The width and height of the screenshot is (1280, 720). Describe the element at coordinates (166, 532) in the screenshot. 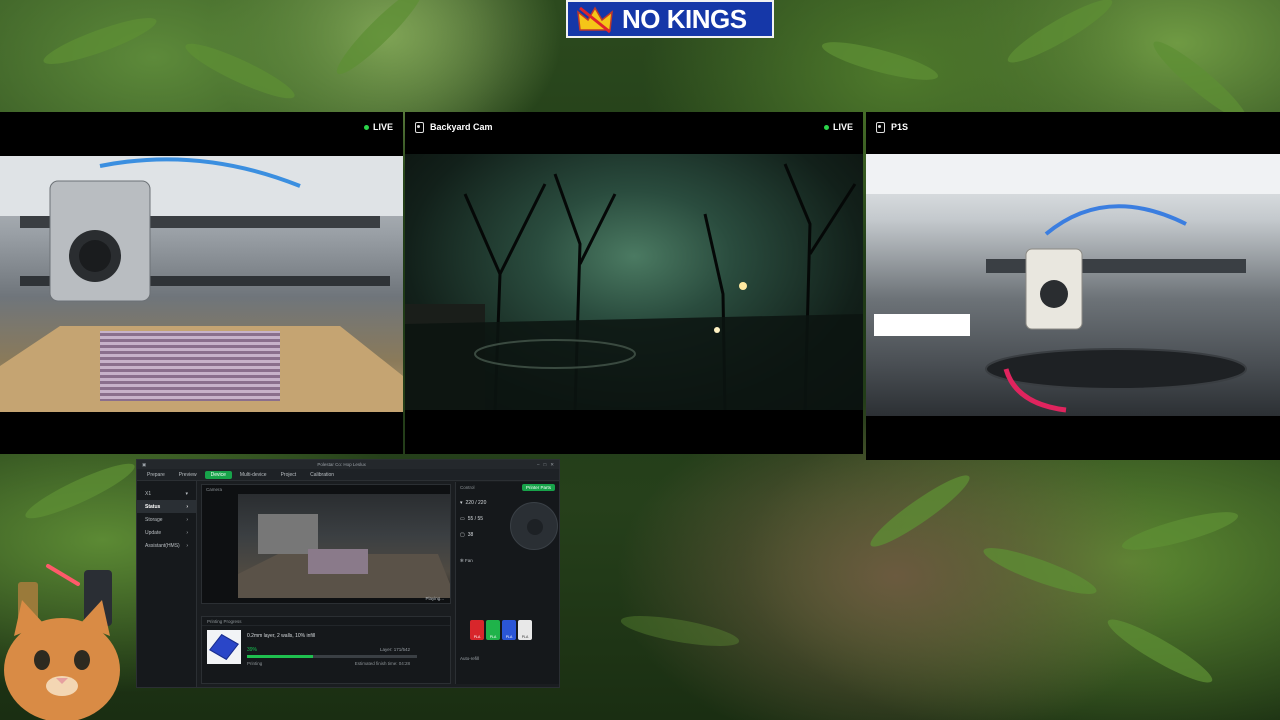

I see `sidebar-item-update: Update ›` at that location.